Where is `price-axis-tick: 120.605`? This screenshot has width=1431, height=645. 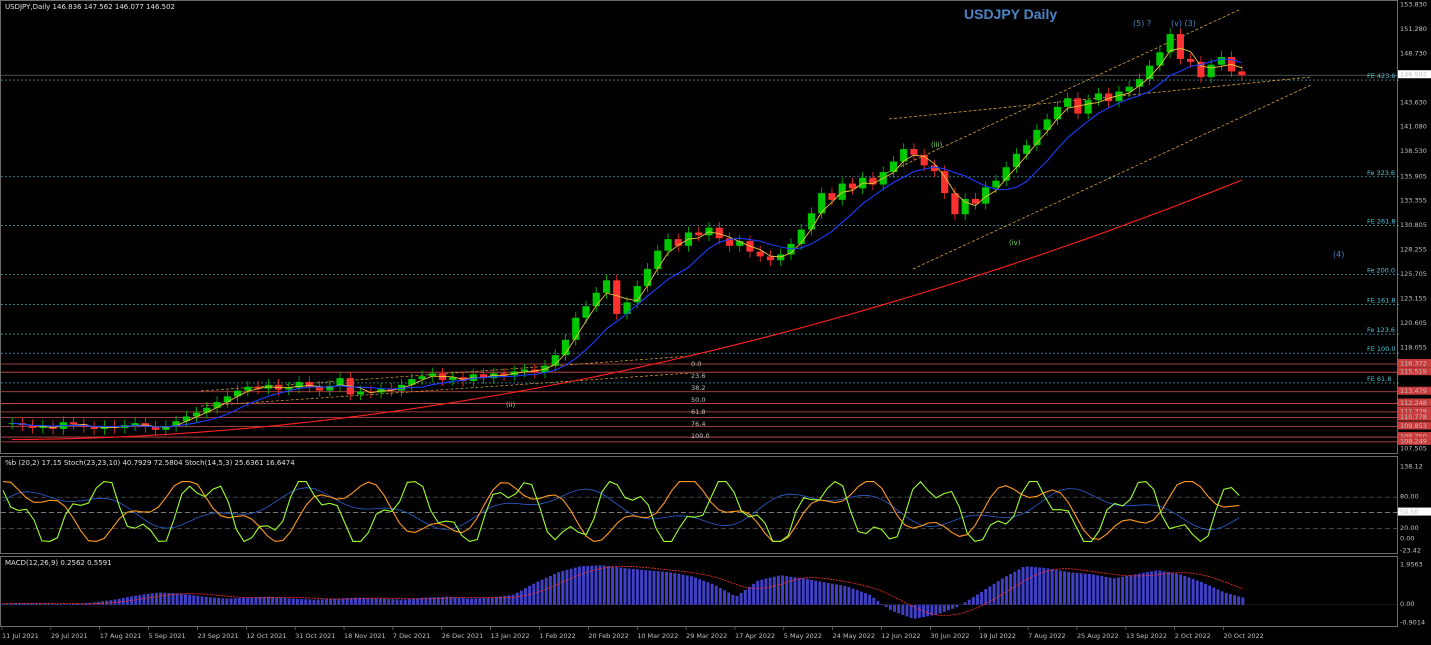
price-axis-tick: 120.605 is located at coordinates (1413, 323).